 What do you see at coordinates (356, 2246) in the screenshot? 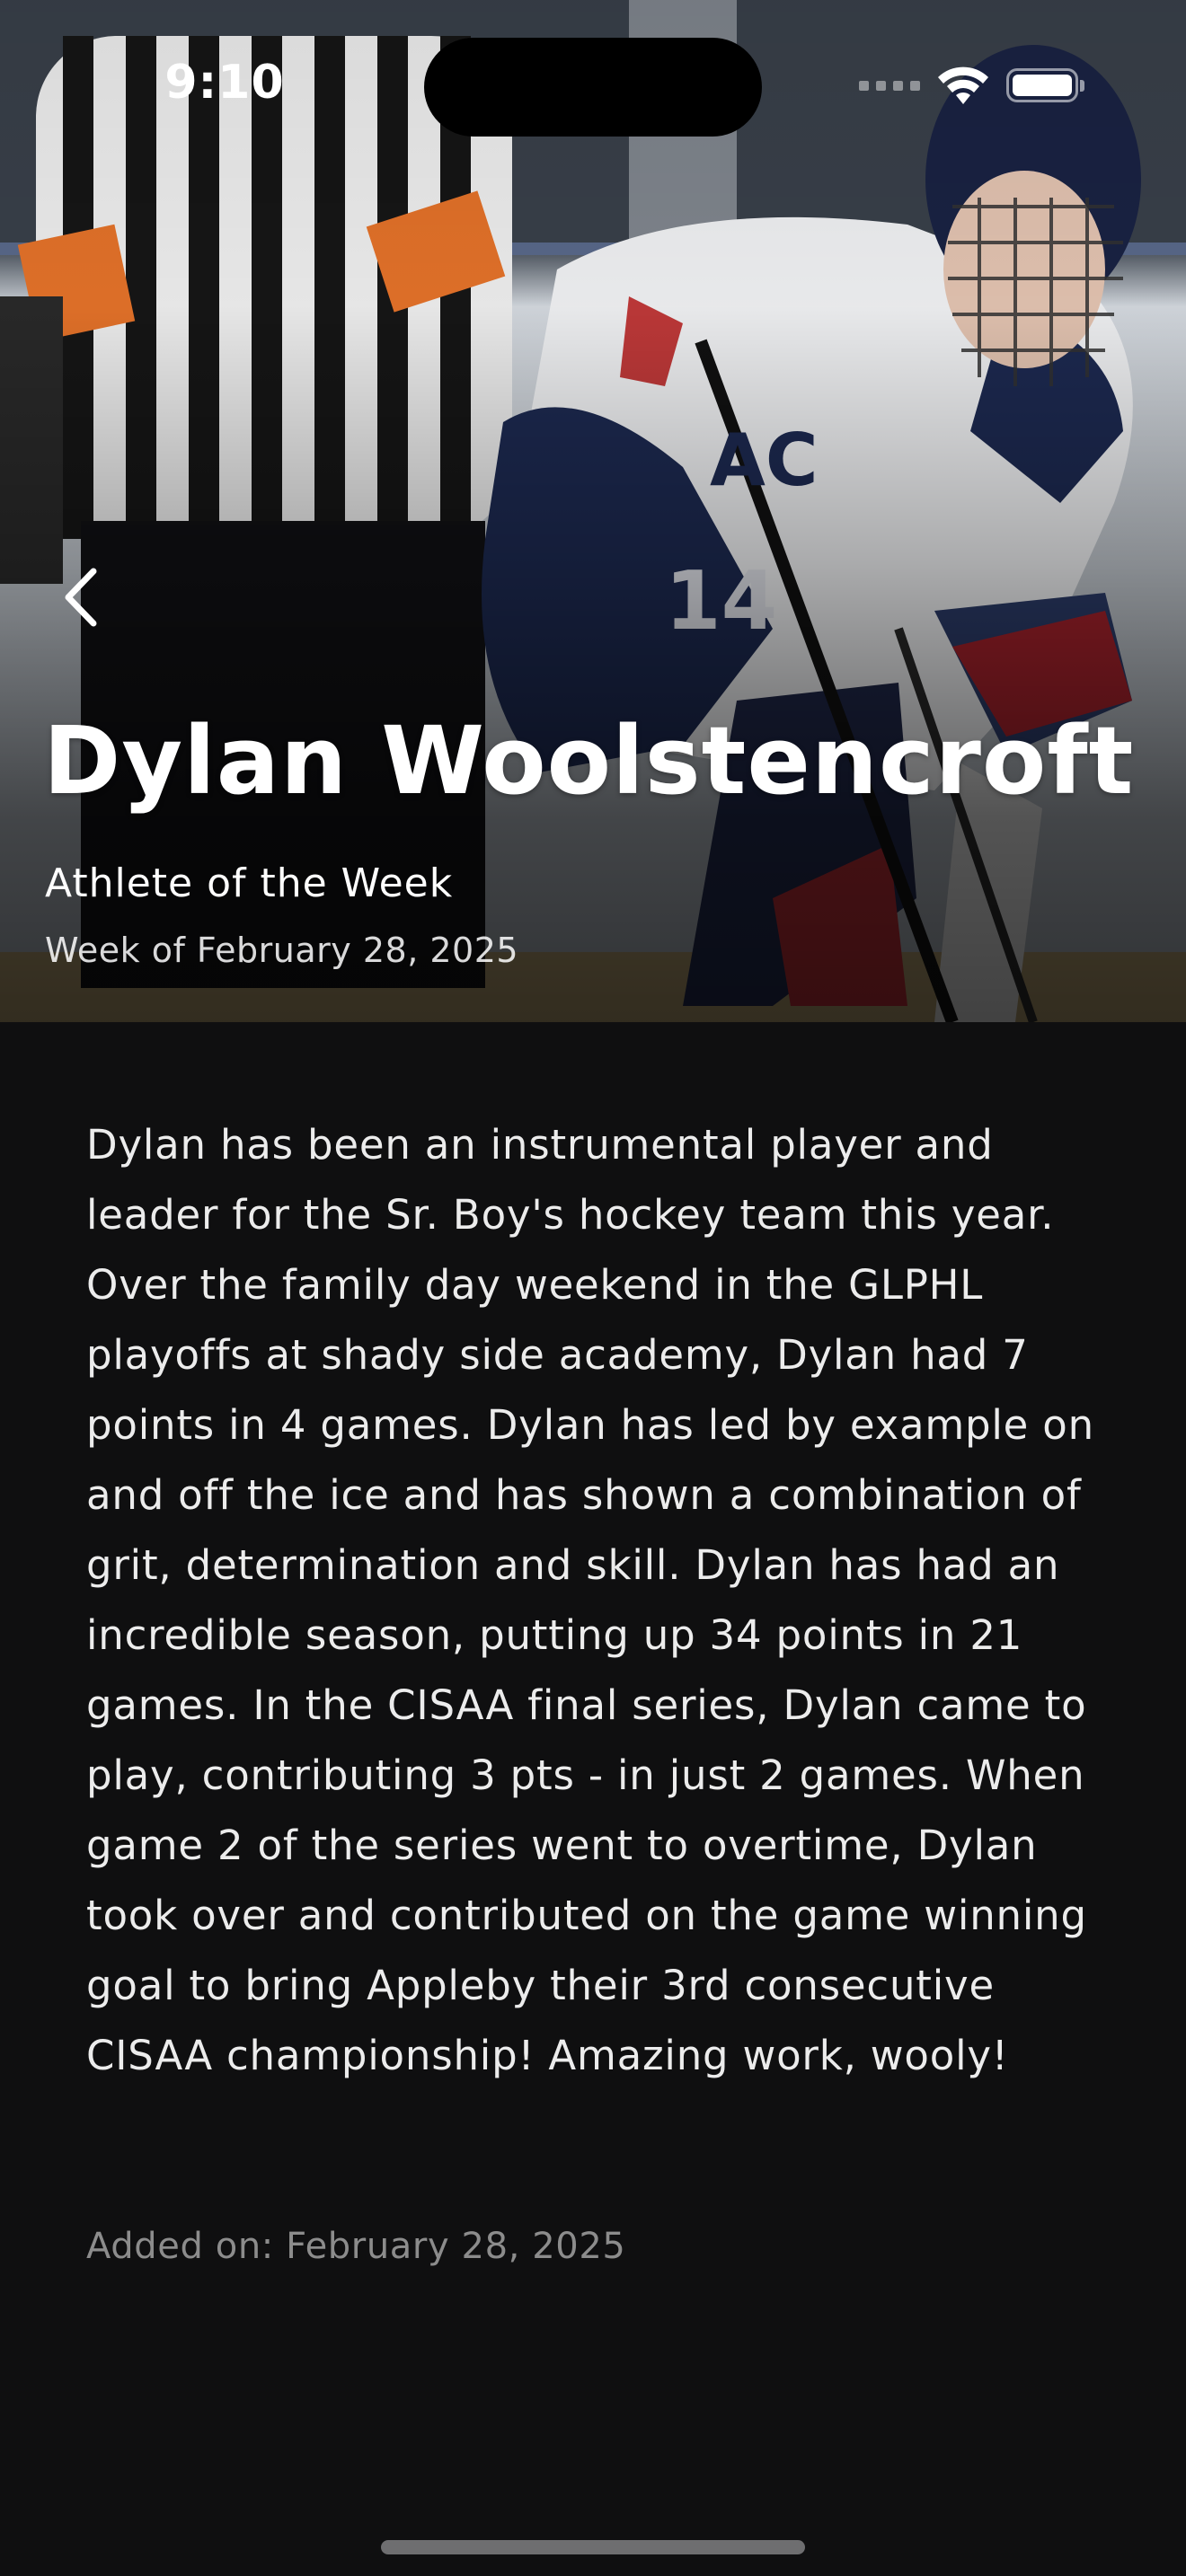
I see `added-on-date: Added on: February 28, 2025` at bounding box center [356, 2246].